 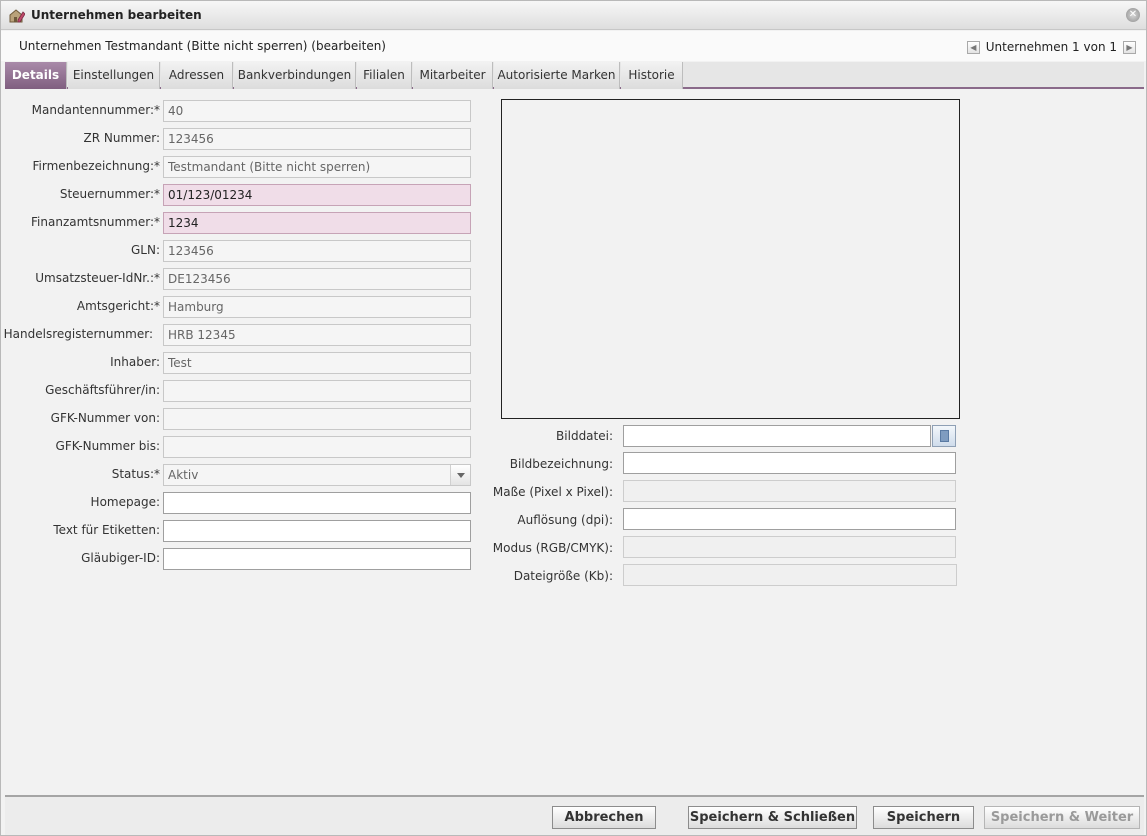 What do you see at coordinates (121, 138) in the screenshot?
I see `zr-nummer-label: ZR Nummer:` at bounding box center [121, 138].